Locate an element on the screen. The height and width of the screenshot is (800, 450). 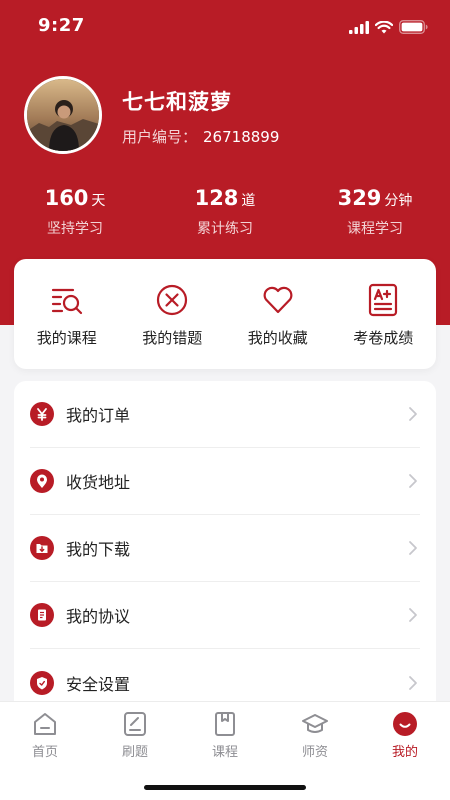
menu-item-address: 收货地址 is located at coordinates (225, 481).